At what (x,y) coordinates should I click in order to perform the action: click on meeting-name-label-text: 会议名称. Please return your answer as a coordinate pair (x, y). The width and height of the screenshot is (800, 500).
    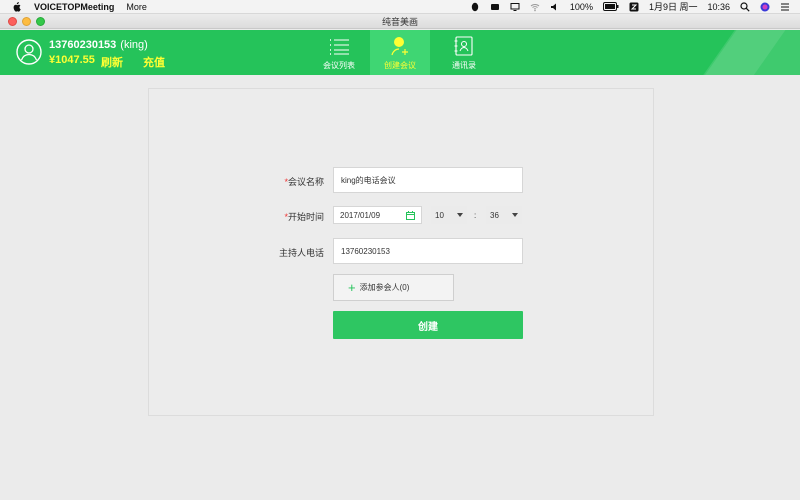
    Looking at the image, I should click on (305, 182).